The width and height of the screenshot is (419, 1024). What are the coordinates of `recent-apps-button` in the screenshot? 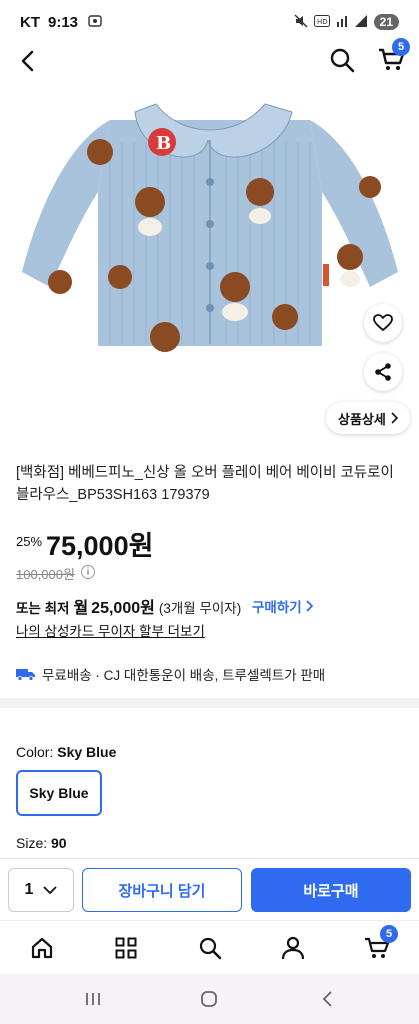 It's located at (93, 999).